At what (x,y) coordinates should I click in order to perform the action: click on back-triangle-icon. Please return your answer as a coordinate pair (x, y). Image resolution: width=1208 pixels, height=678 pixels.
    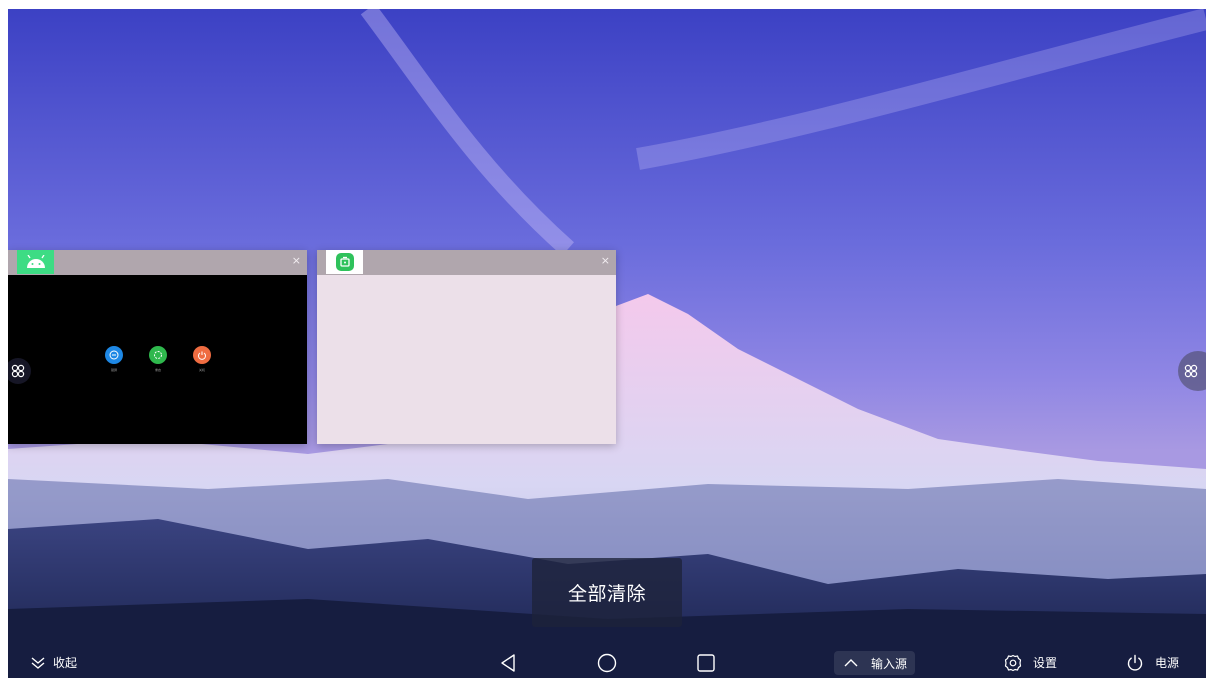
    Looking at the image, I should click on (508, 662).